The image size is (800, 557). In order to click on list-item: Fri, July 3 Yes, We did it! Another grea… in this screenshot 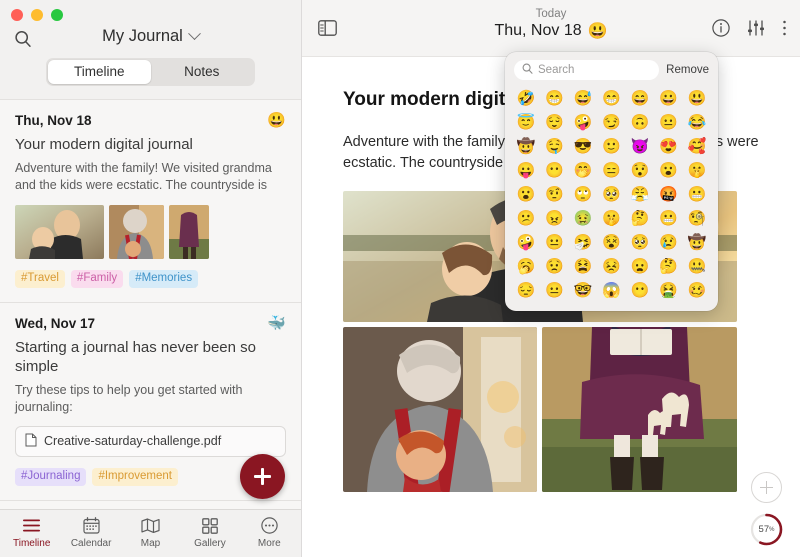, I will do `click(150, 504)`.